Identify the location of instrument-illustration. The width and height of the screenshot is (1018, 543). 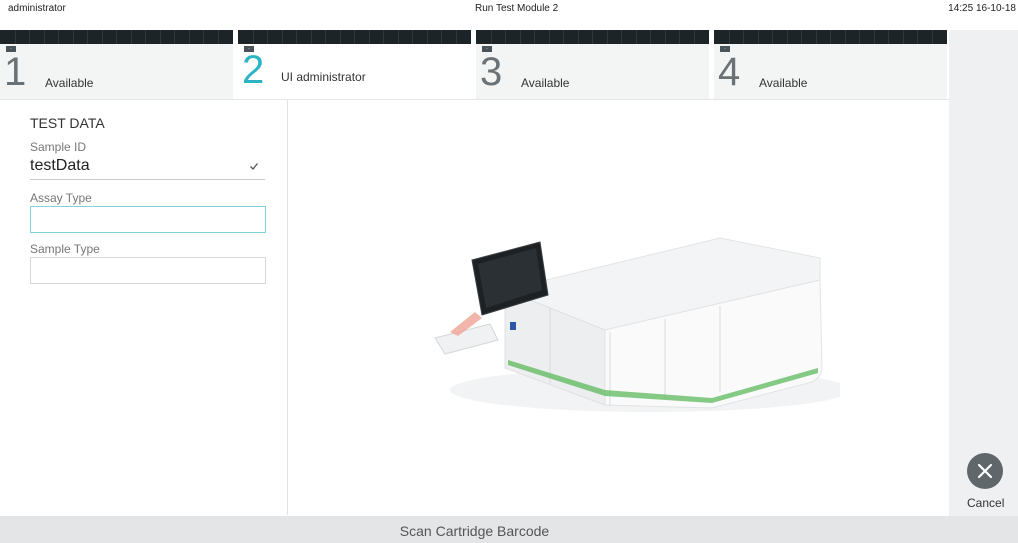
(637, 324).